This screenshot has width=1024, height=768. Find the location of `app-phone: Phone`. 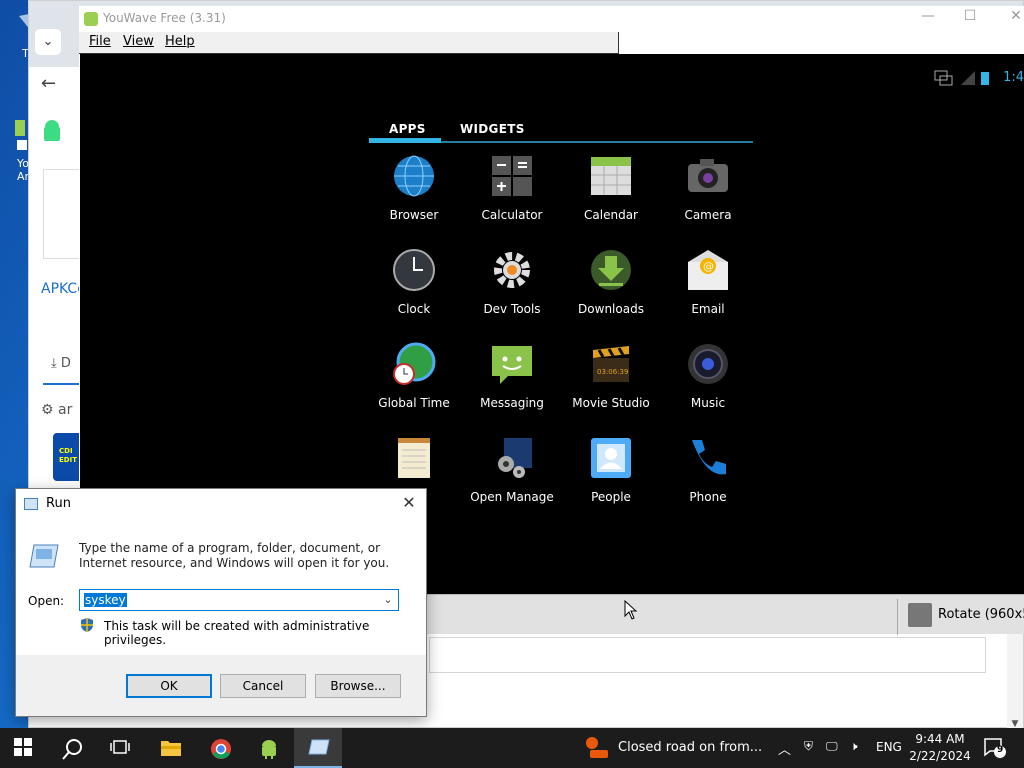

app-phone: Phone is located at coordinates (708, 478).